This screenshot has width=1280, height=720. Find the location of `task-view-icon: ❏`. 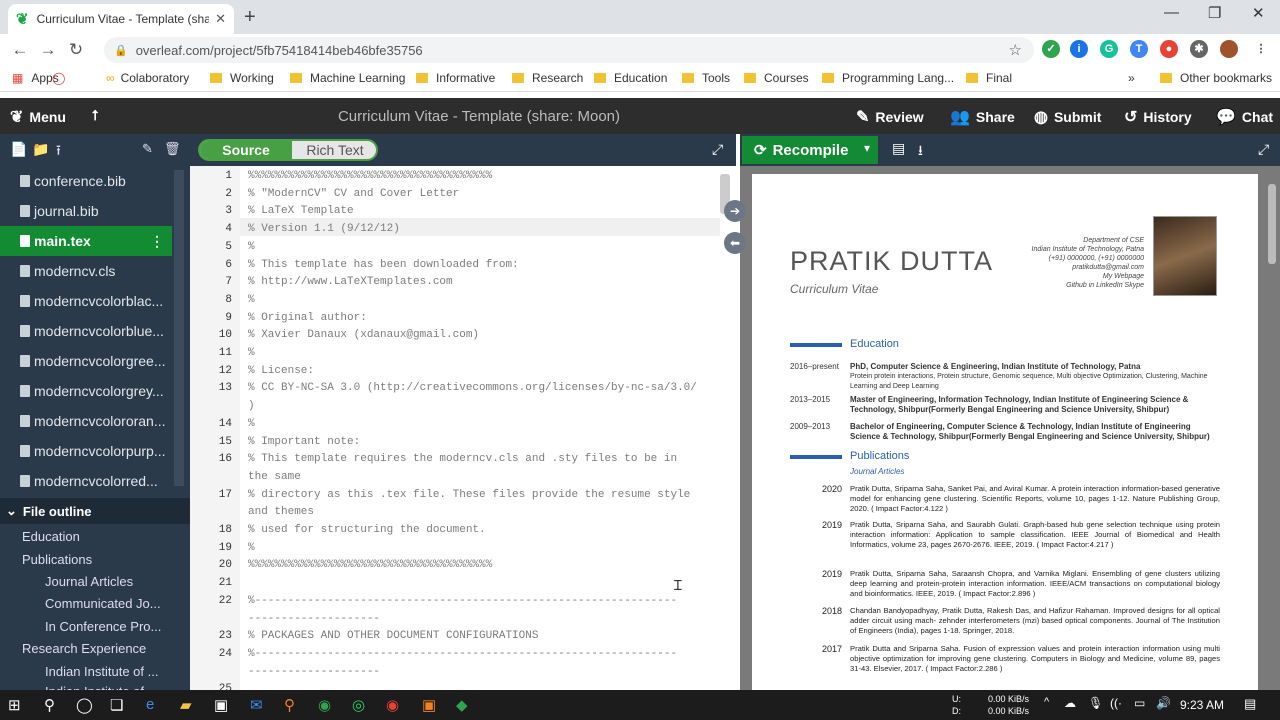

task-view-icon: ❏ is located at coordinates (116, 705).